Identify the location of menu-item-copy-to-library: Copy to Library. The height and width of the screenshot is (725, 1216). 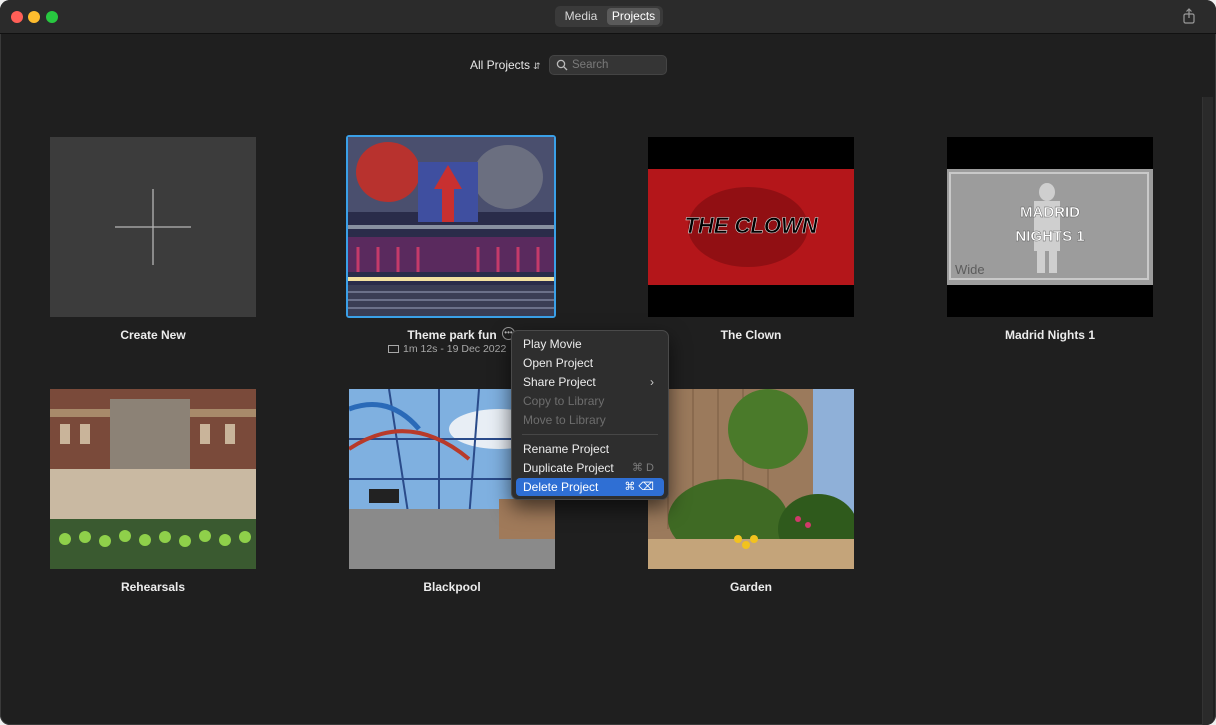
(590, 401).